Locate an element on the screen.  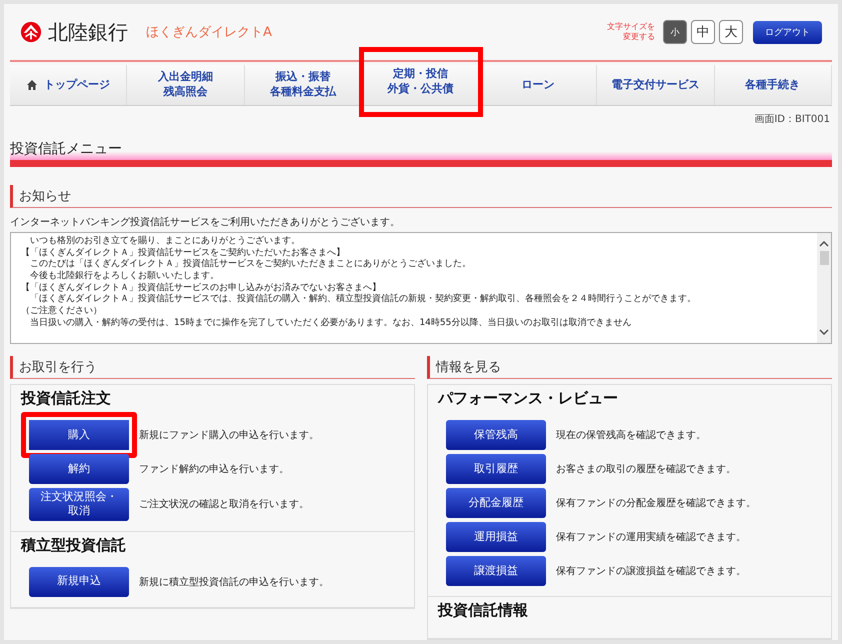
menu-button: 購入 is located at coordinates (79, 435).